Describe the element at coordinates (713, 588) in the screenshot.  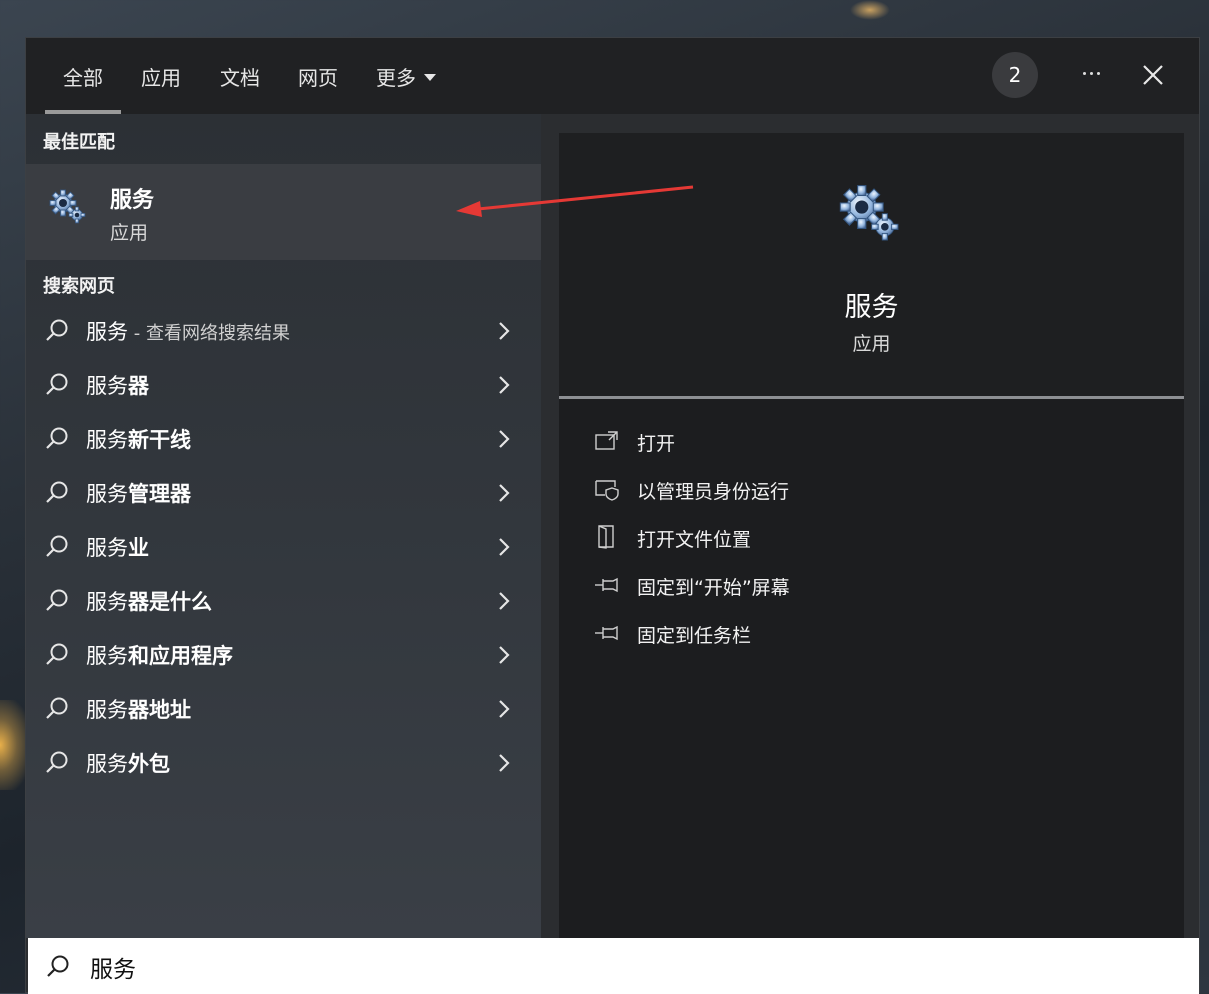
I see `action-pin-to-start-label: 固定到“开始”屏幕` at that location.